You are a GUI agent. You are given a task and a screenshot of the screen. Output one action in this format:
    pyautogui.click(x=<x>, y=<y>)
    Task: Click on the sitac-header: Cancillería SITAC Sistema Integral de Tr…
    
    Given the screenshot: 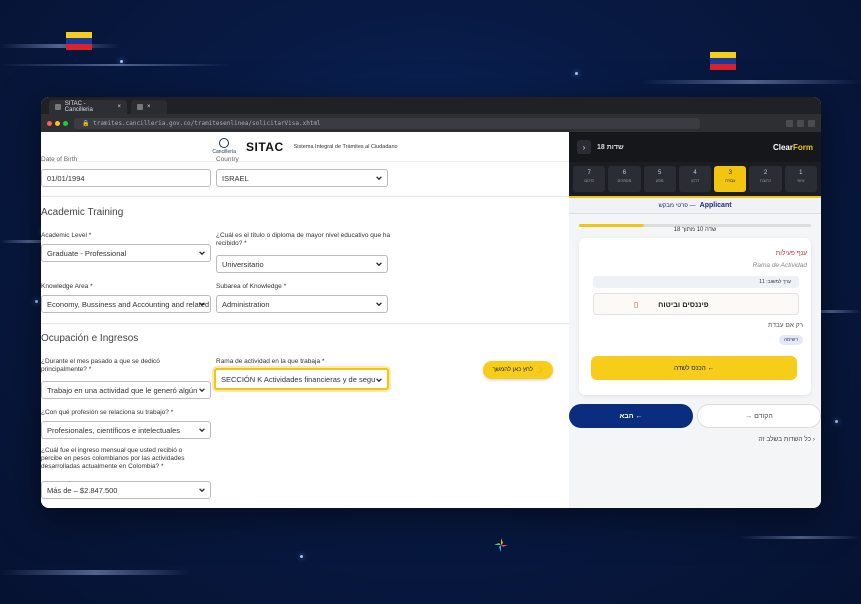 What is the action you would take?
    pyautogui.click(x=305, y=147)
    